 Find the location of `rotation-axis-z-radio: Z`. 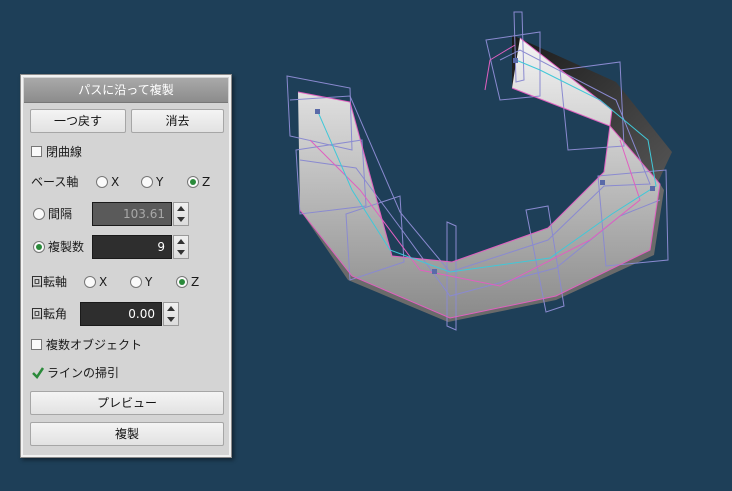

rotation-axis-z-radio: Z is located at coordinates (187, 282).